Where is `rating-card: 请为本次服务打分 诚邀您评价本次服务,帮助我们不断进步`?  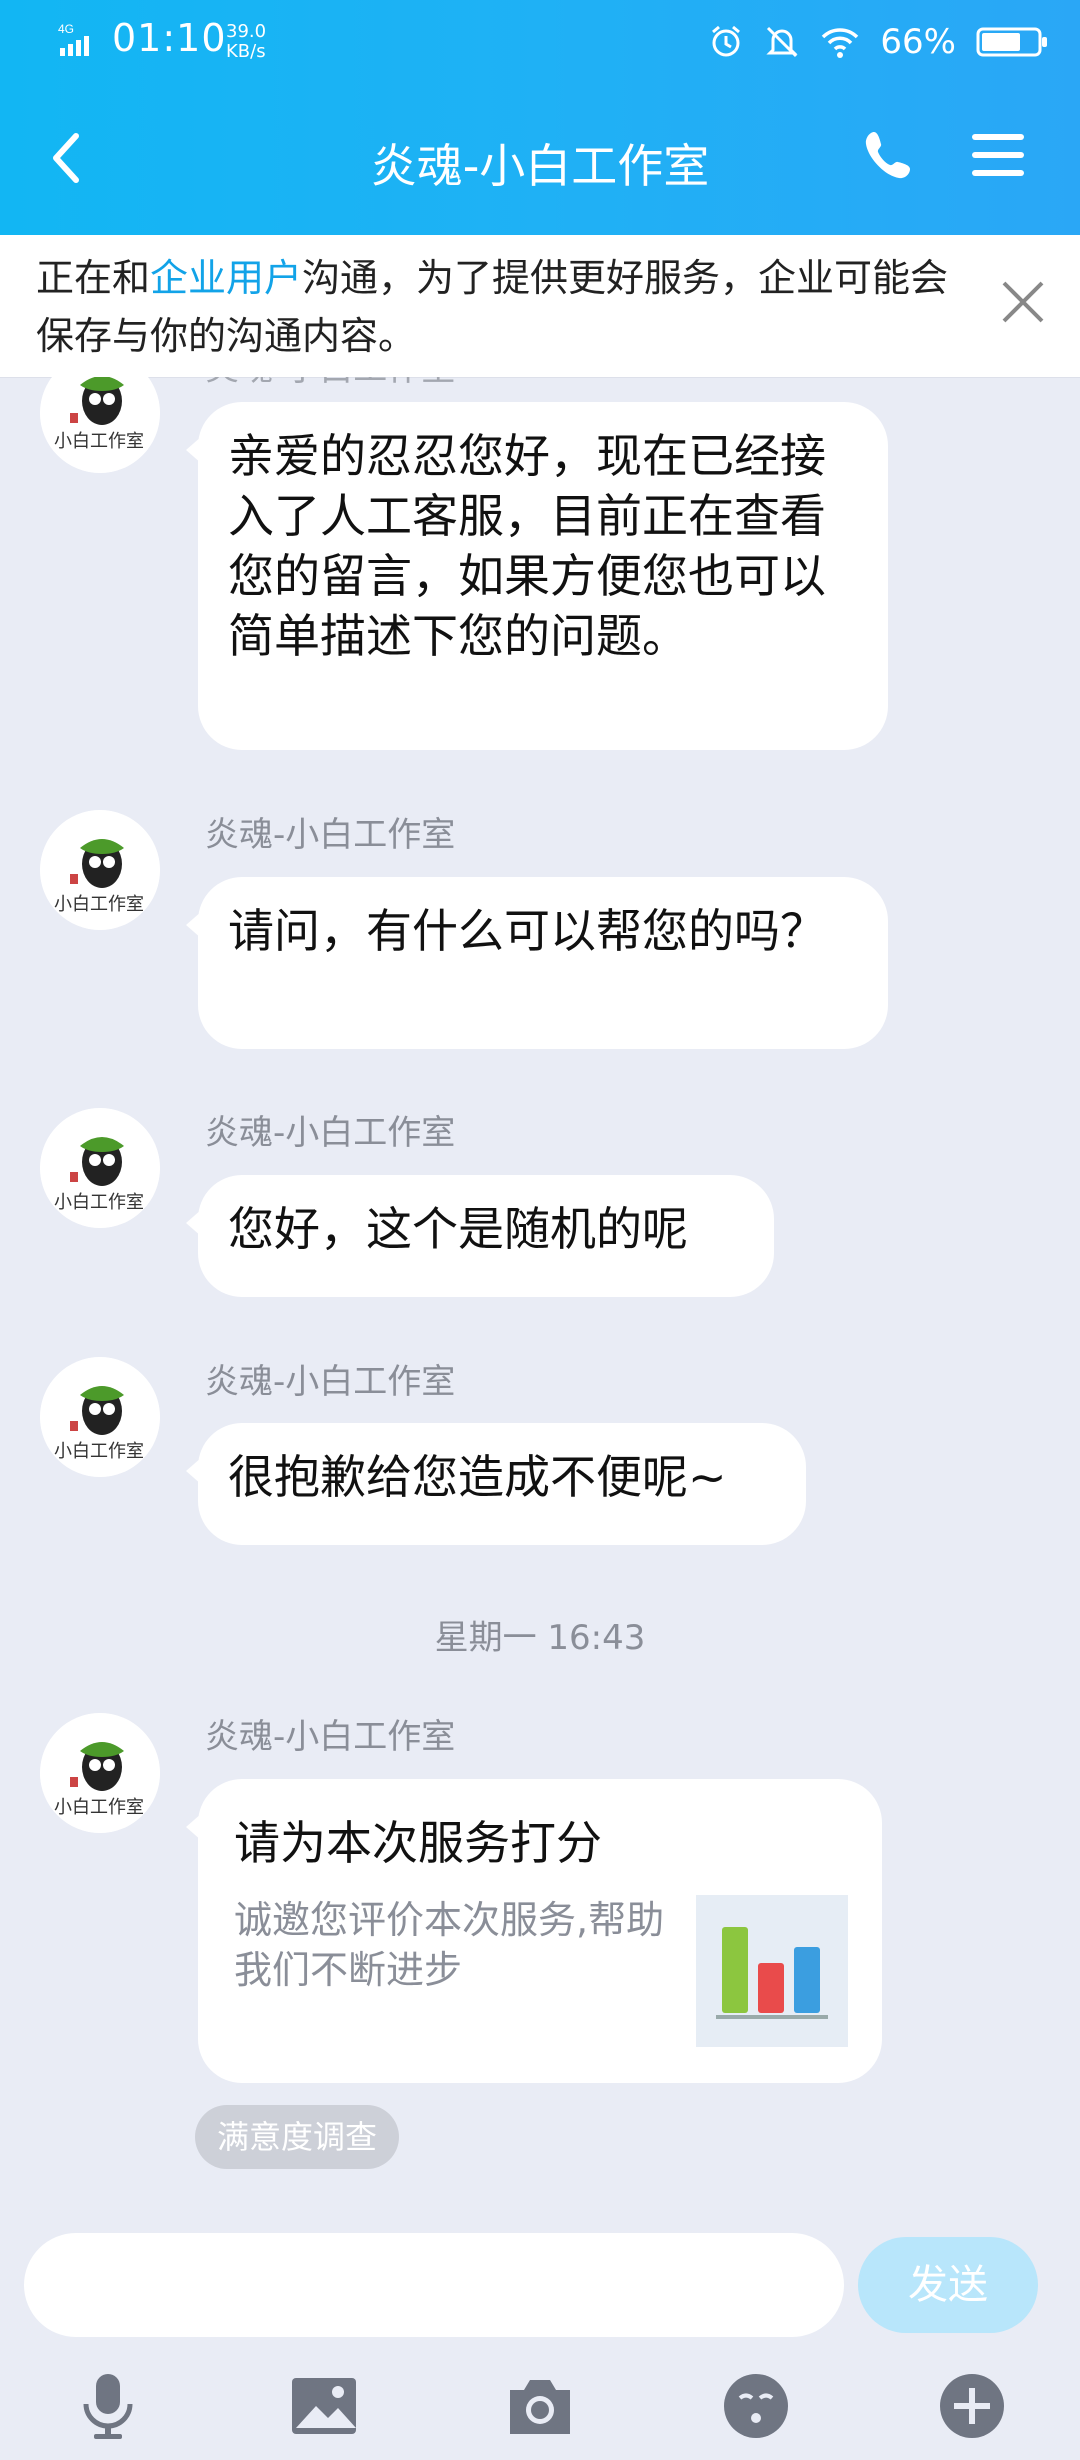
rating-card: 请为本次服务打分 诚邀您评价本次服务,帮助我们不断进步 is located at coordinates (534, 1931).